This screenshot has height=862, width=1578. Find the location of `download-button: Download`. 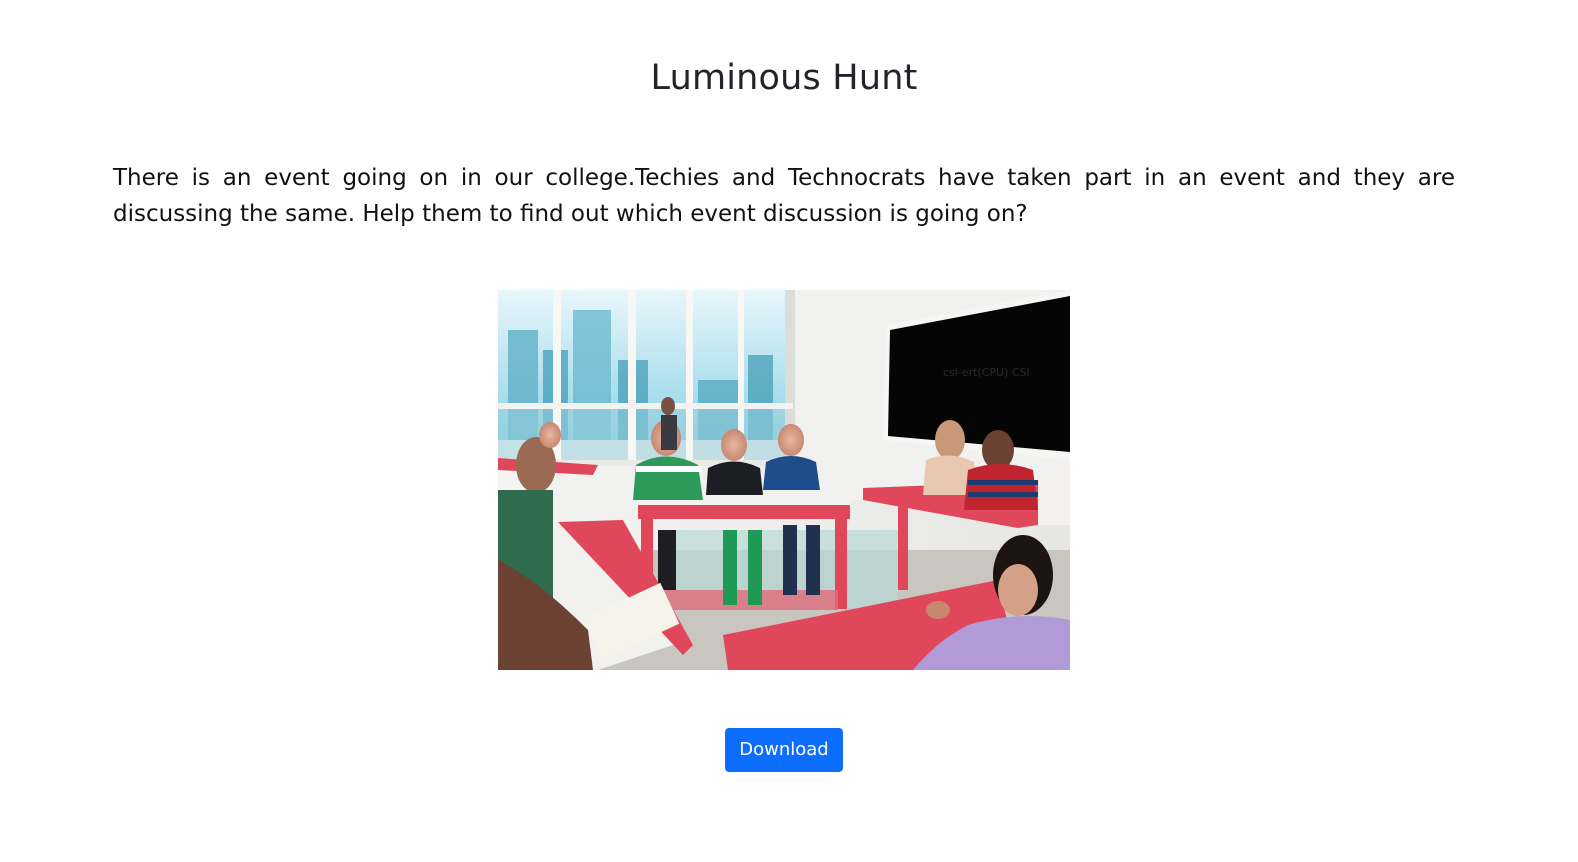

download-button: Download is located at coordinates (784, 750).